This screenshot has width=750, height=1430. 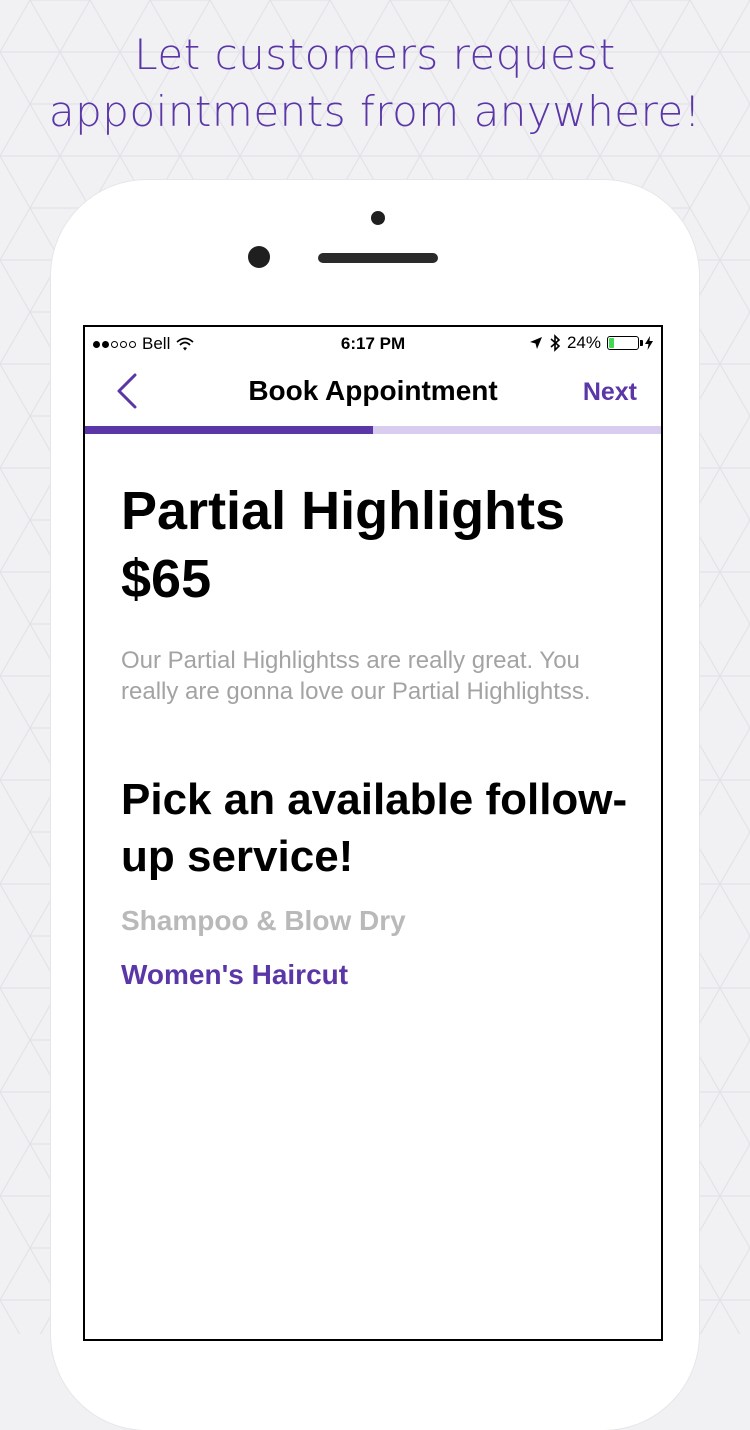 What do you see at coordinates (612, 343) in the screenshot?
I see `battery-level-fill` at bounding box center [612, 343].